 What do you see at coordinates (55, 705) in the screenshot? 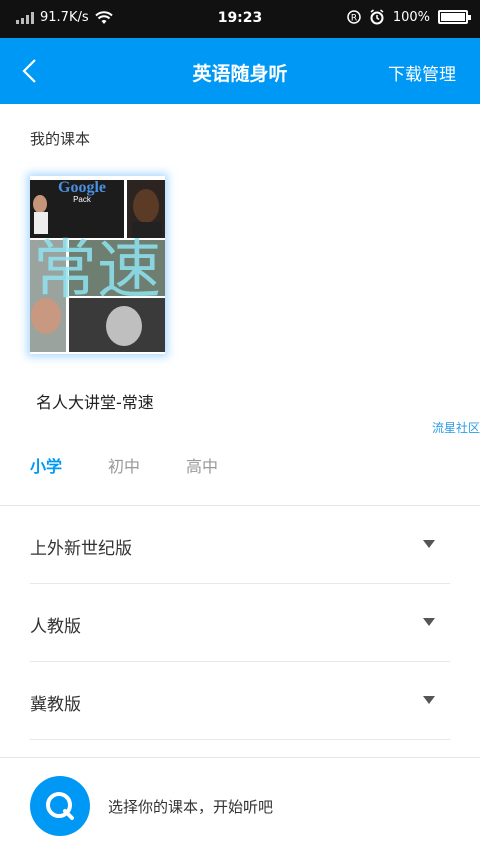
I see `edition-label: 冀教版` at bounding box center [55, 705].